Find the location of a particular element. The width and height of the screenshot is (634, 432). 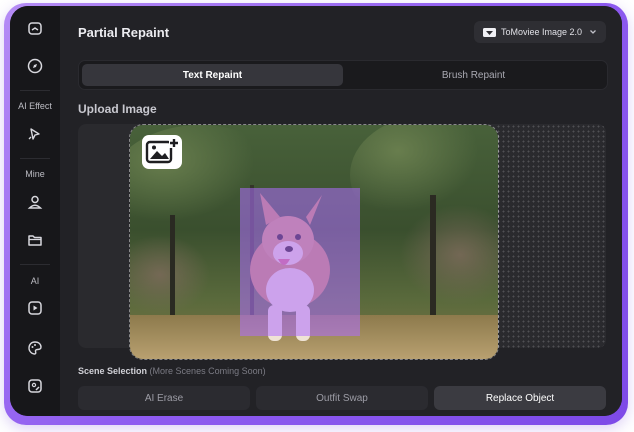

tab-text-repaint: Text Repaint is located at coordinates (212, 75).